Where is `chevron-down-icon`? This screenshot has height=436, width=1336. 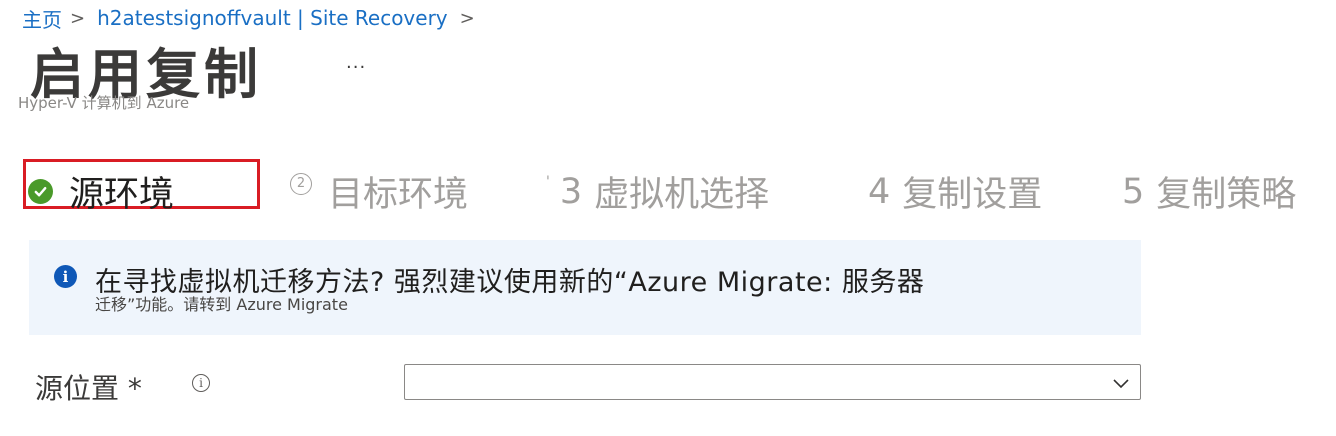
chevron-down-icon is located at coordinates (1121, 385).